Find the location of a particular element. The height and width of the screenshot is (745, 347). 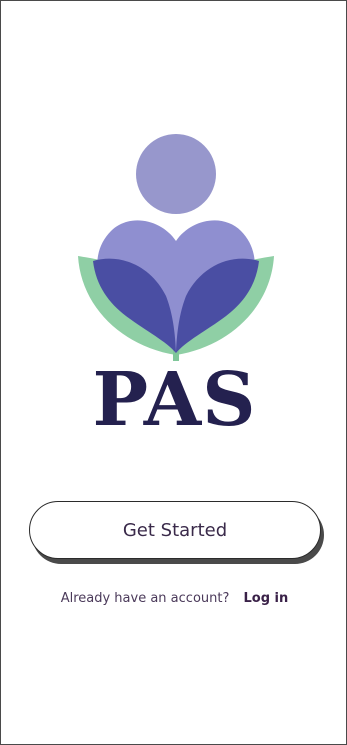

login-row: Already have an account? Log in is located at coordinates (174, 598).